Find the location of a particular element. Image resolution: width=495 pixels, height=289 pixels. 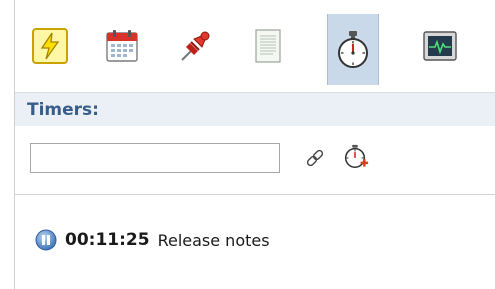

tab-monitor is located at coordinates (440, 46).